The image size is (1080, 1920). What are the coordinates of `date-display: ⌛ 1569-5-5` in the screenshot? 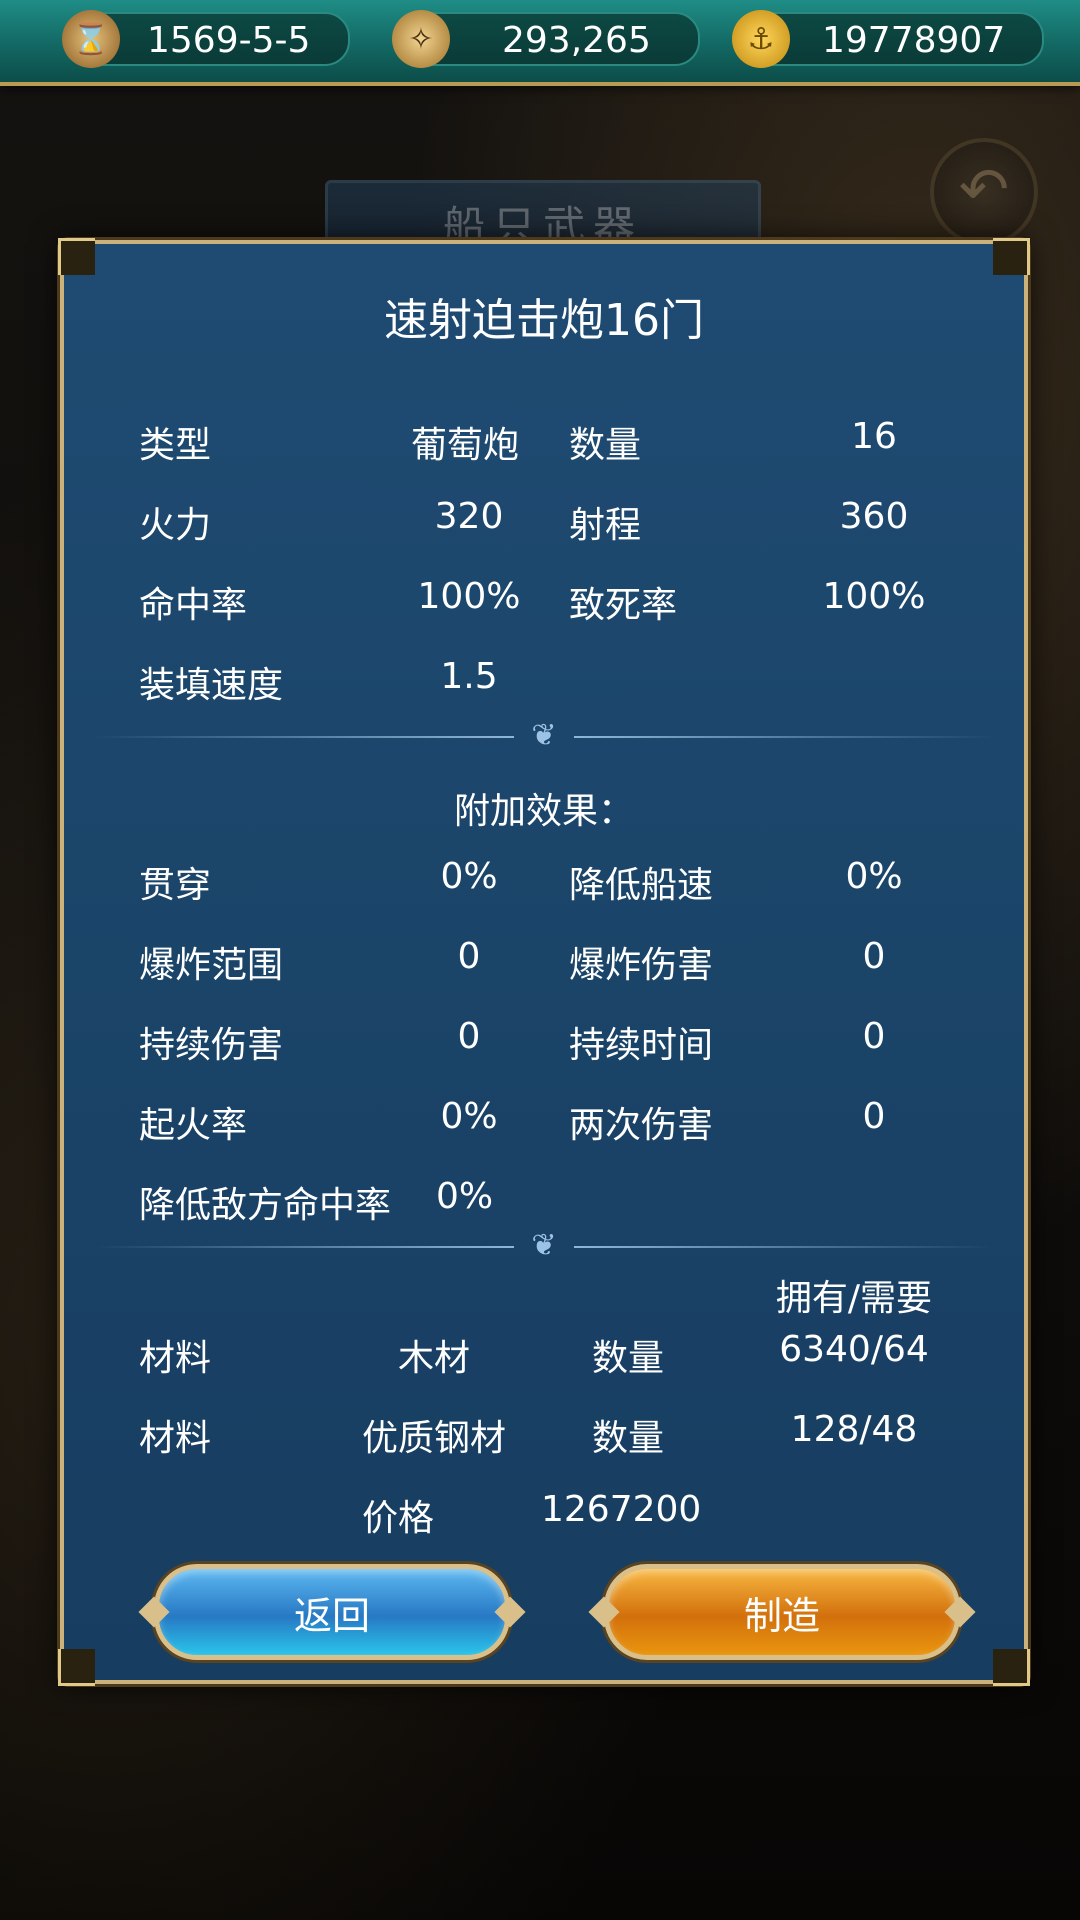 It's located at (206, 39).